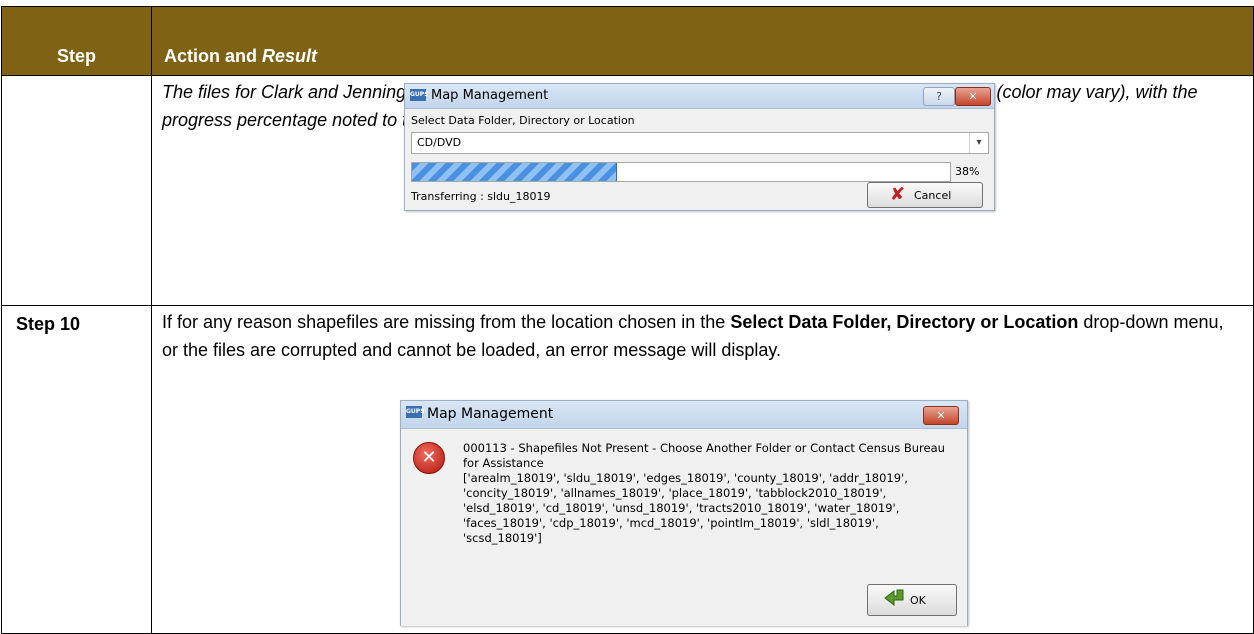 The width and height of the screenshot is (1254, 634). I want to click on ok-label: OK, so click(918, 600).